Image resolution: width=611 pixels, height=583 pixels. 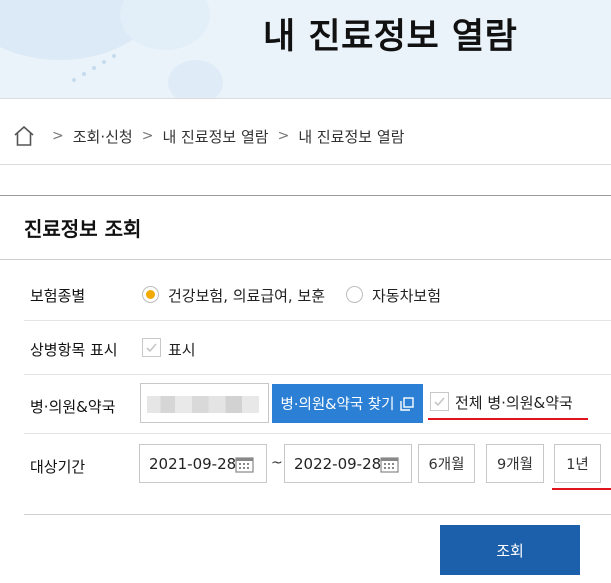 What do you see at coordinates (58, 296) in the screenshot?
I see `insurance-type-label: 보험종별` at bounding box center [58, 296].